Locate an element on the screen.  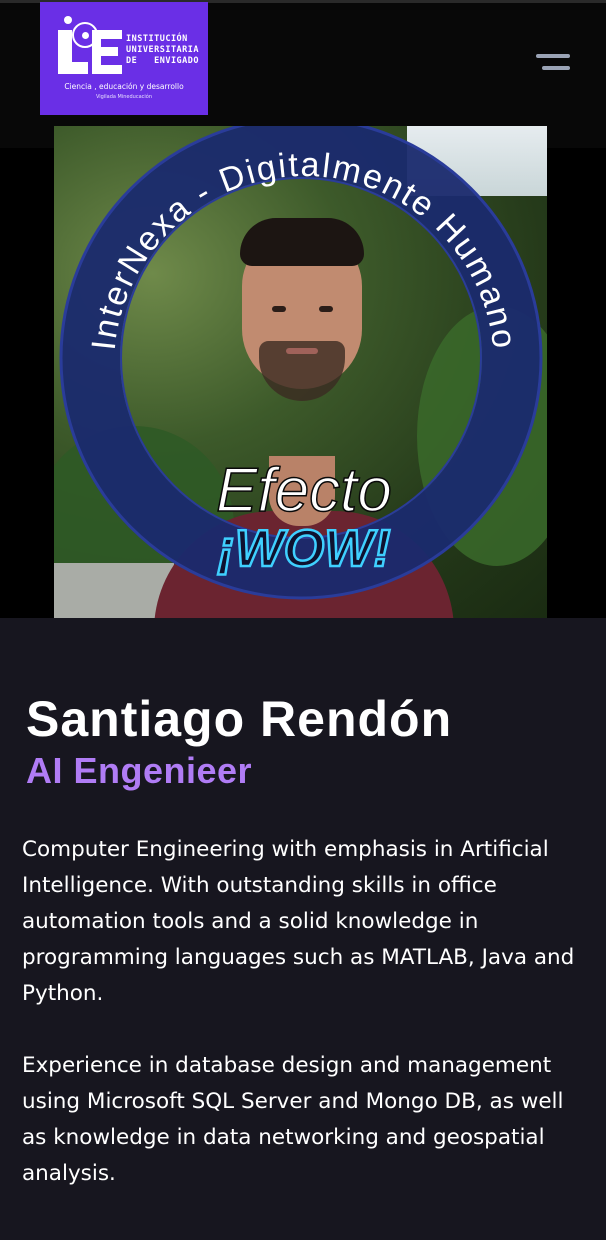
badge-line-1: Efecto is located at coordinates (304, 490).